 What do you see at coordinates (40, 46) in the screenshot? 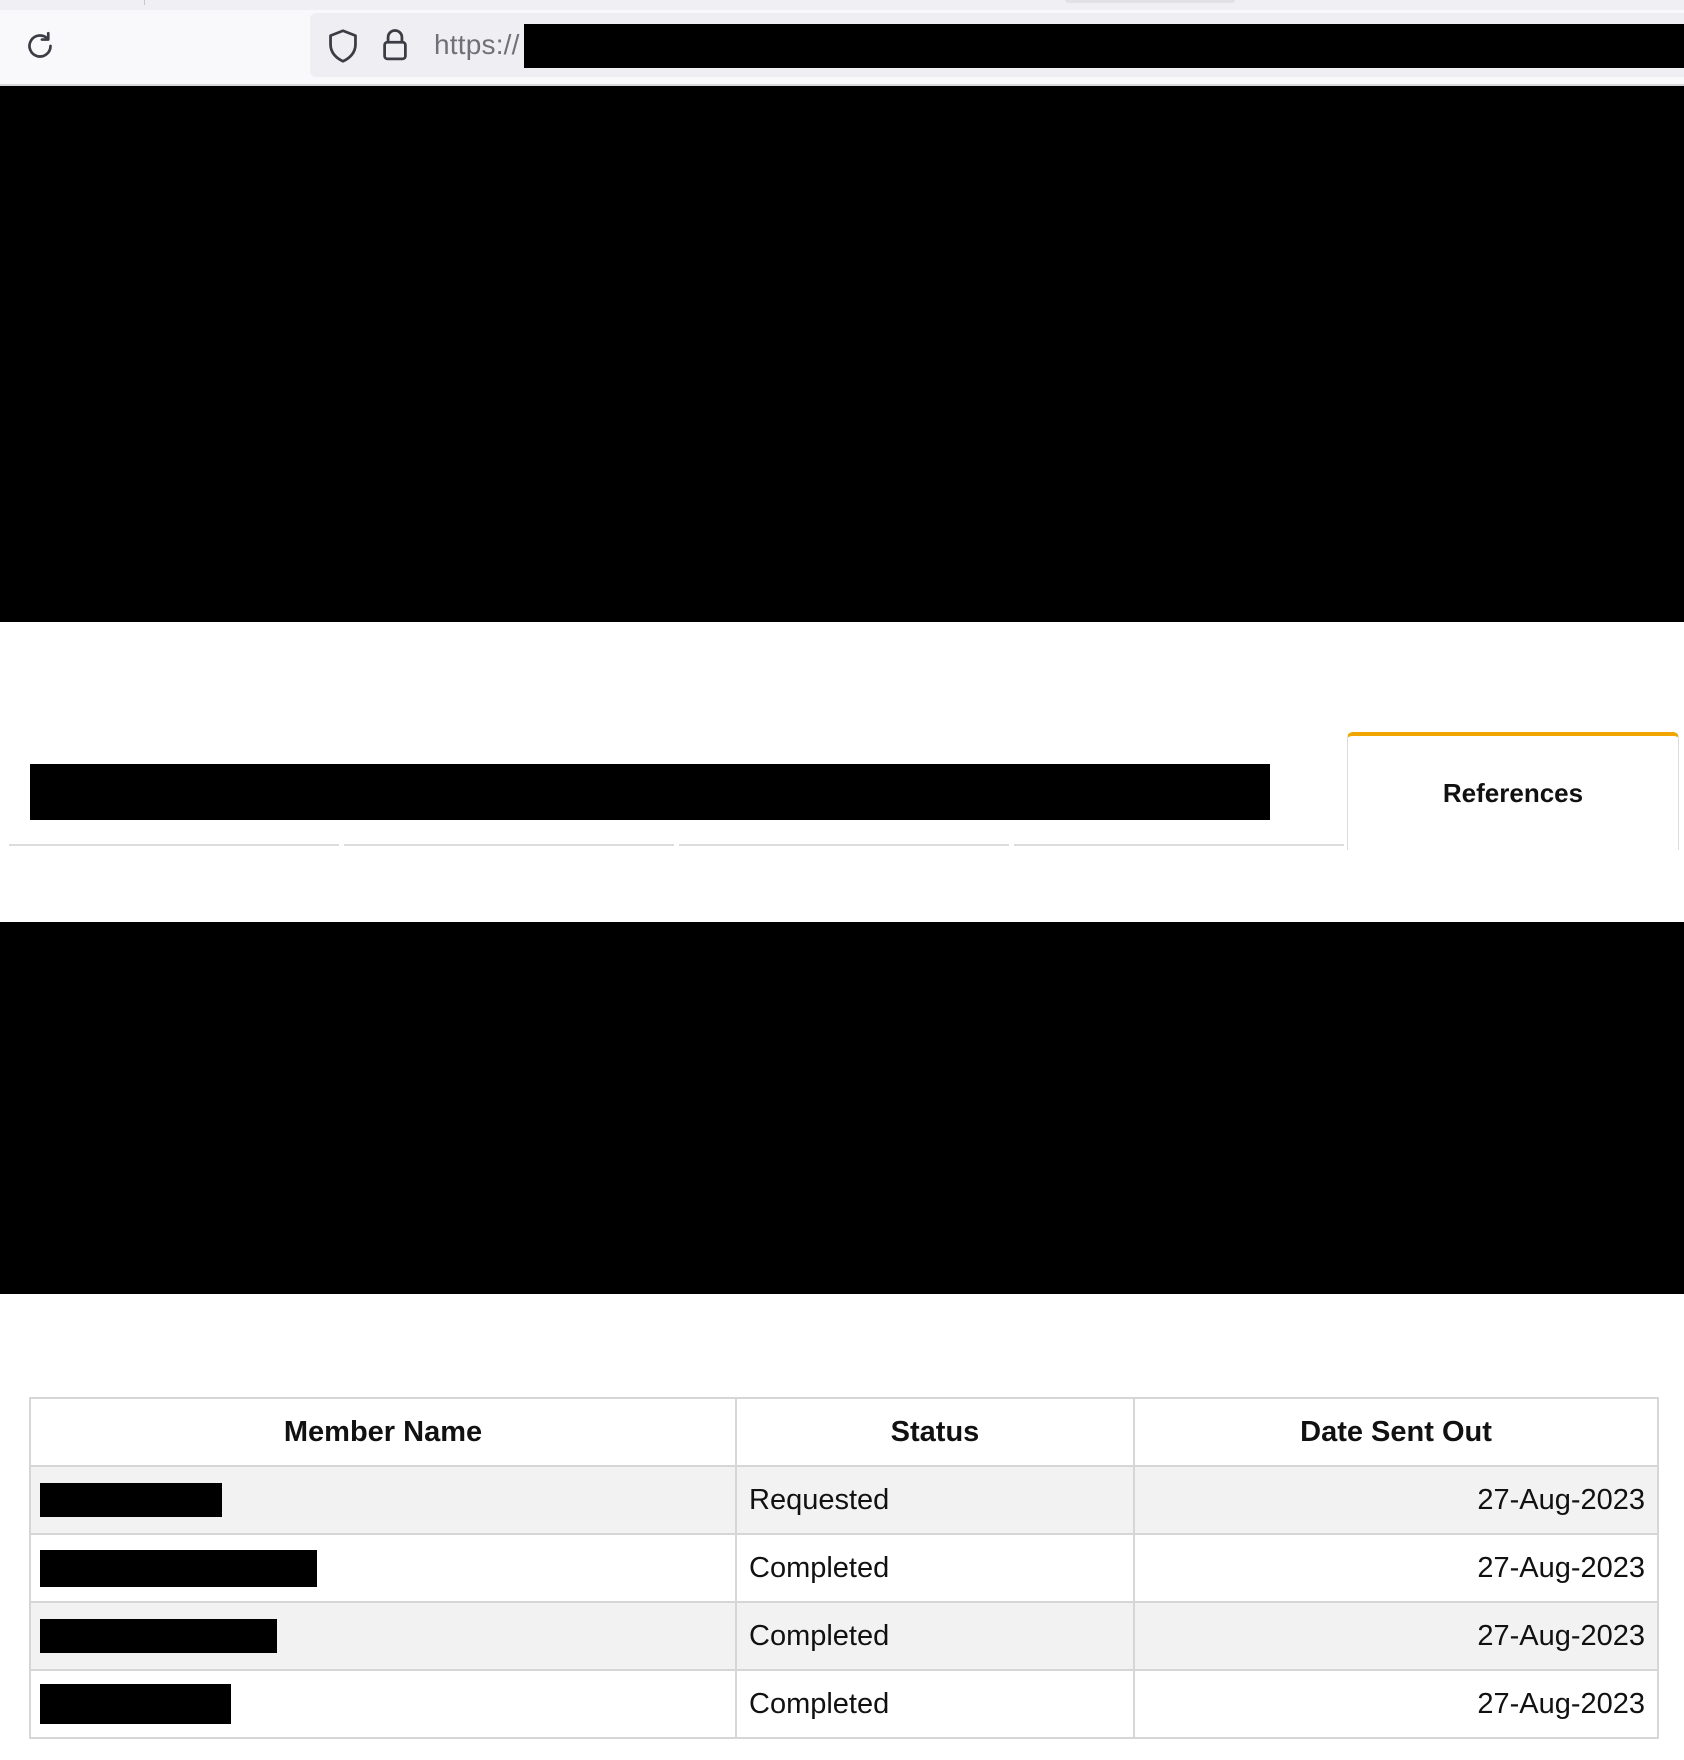
I see `reload-icon` at bounding box center [40, 46].